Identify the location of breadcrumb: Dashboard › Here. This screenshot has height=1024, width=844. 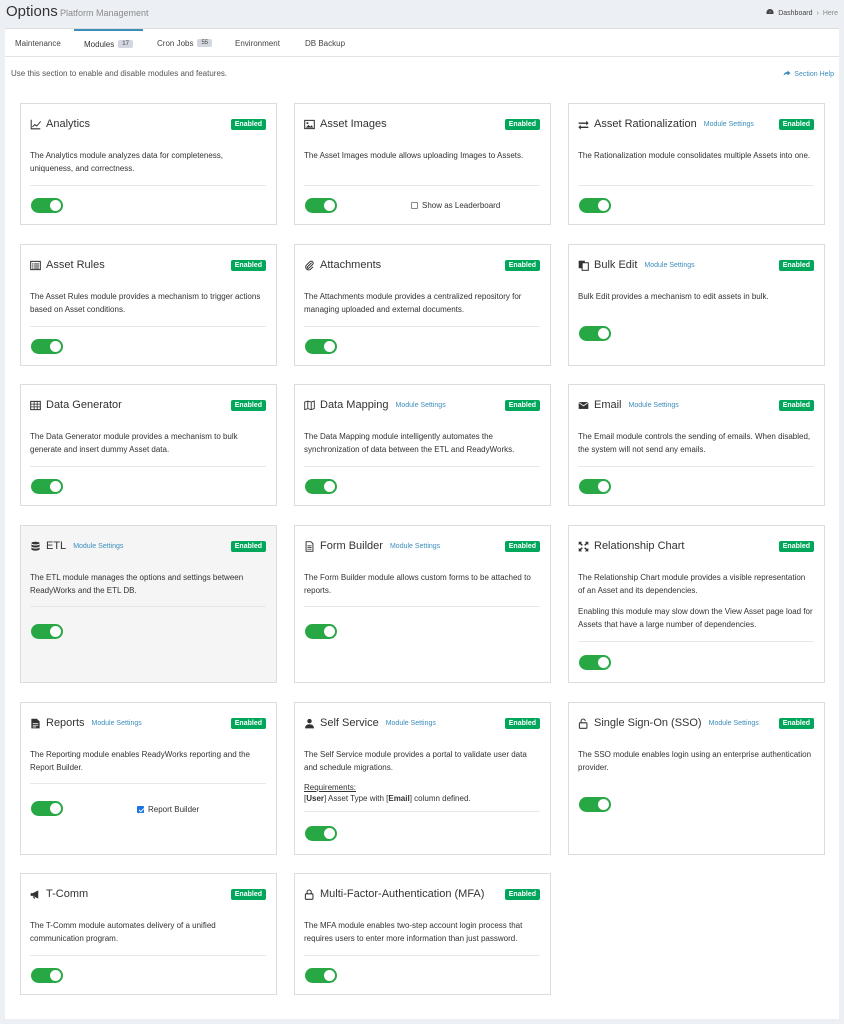
(802, 13).